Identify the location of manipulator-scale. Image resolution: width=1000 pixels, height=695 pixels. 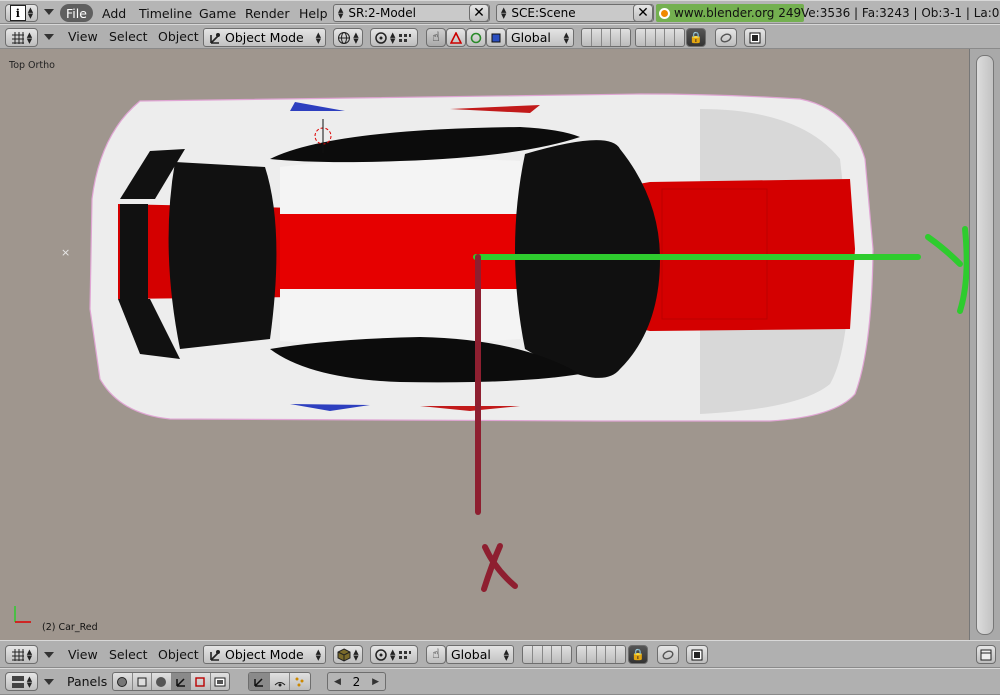
(496, 37).